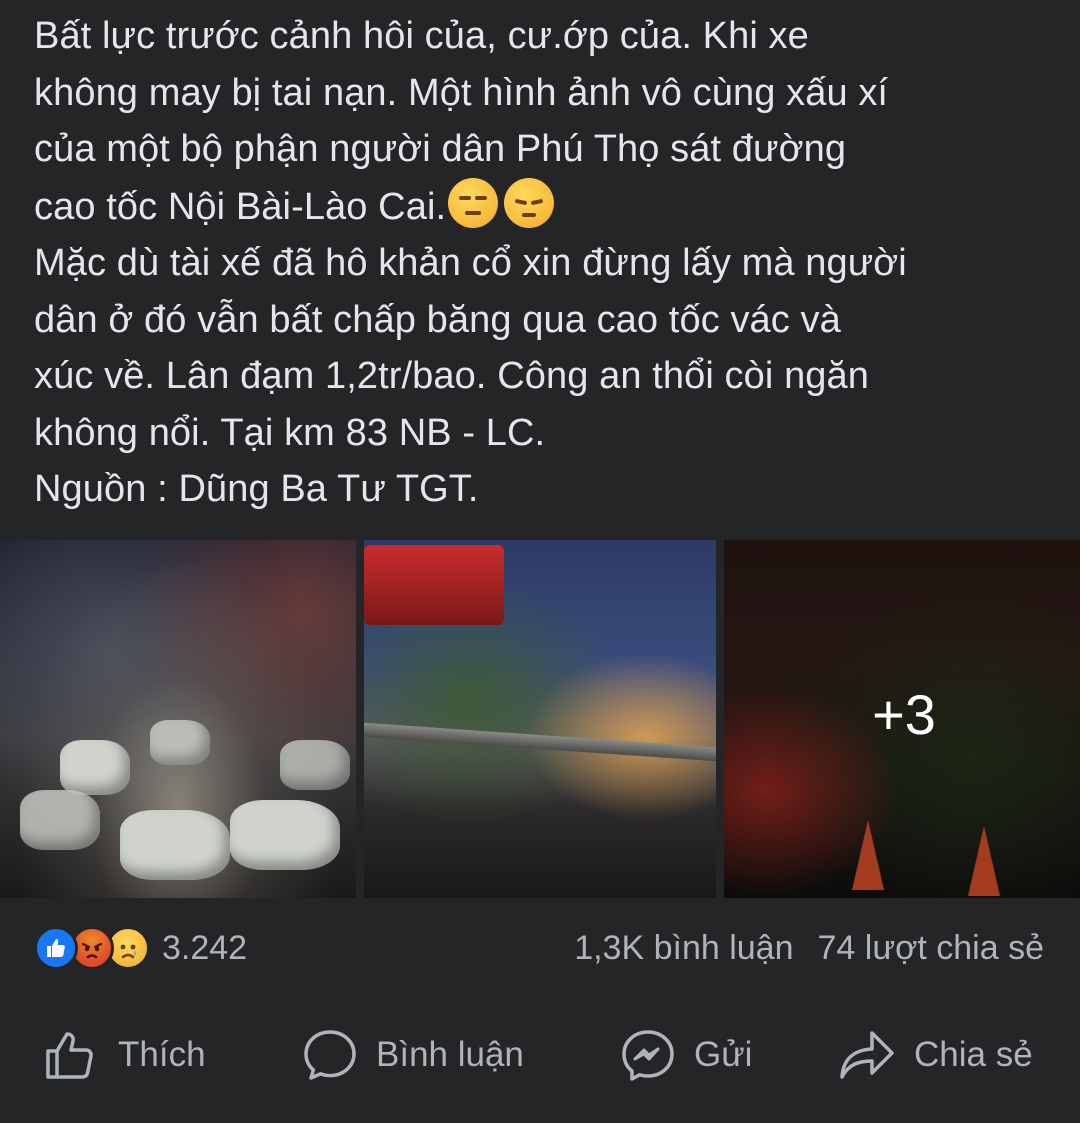  Describe the element at coordinates (240, 206) in the screenshot. I see `caption-line-text: cao tốc Nội Bài-Lào Cai.` at that location.